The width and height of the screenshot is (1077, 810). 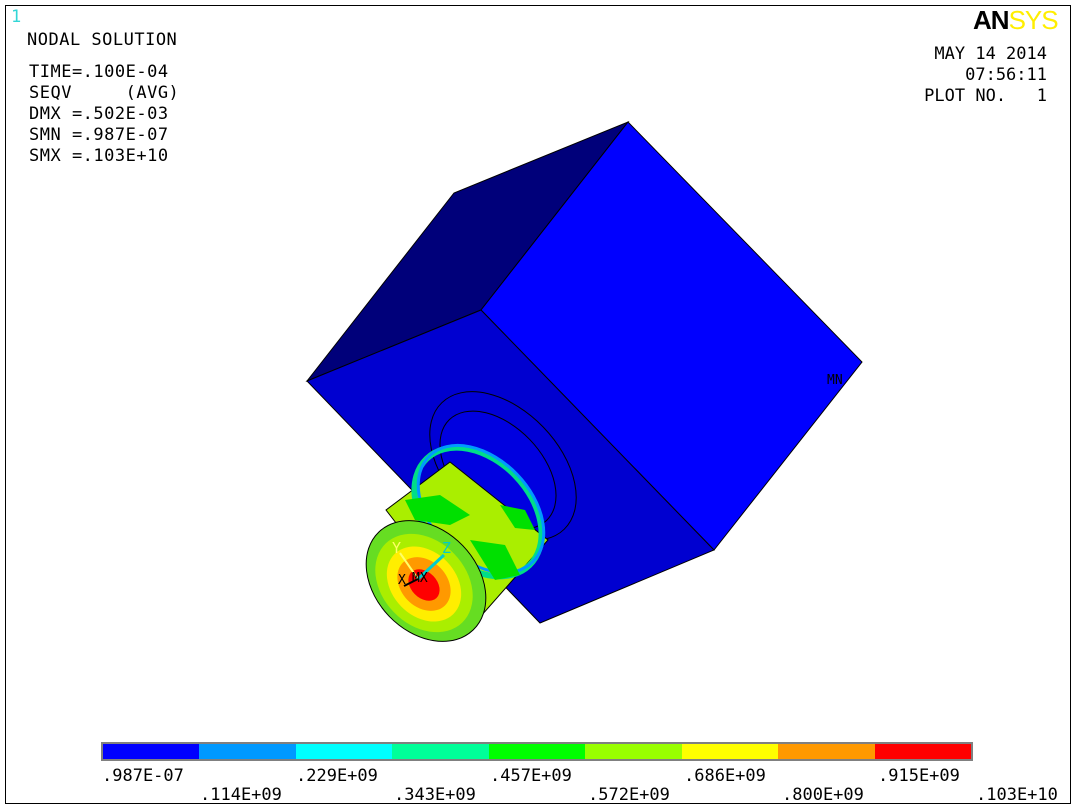 What do you see at coordinates (725, 776) in the screenshot?
I see `legend-label-top: .686E+09` at bounding box center [725, 776].